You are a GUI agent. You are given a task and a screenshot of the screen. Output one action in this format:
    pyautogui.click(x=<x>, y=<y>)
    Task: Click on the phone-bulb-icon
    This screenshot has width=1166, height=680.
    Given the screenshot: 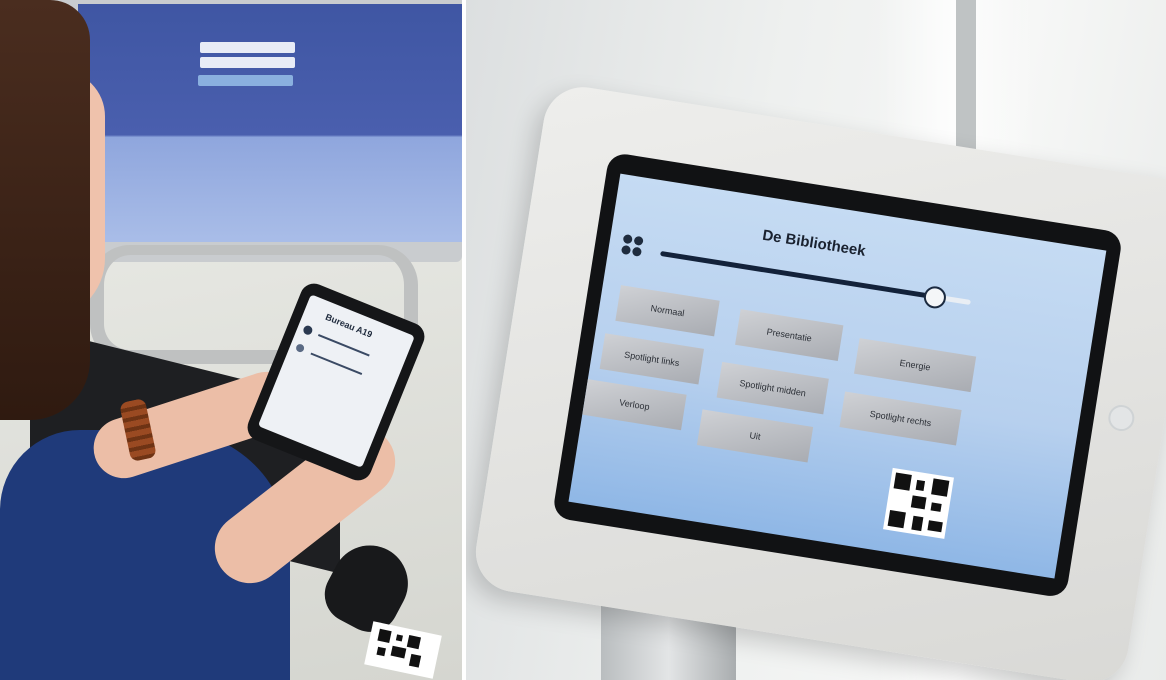 What is the action you would take?
    pyautogui.click(x=300, y=348)
    